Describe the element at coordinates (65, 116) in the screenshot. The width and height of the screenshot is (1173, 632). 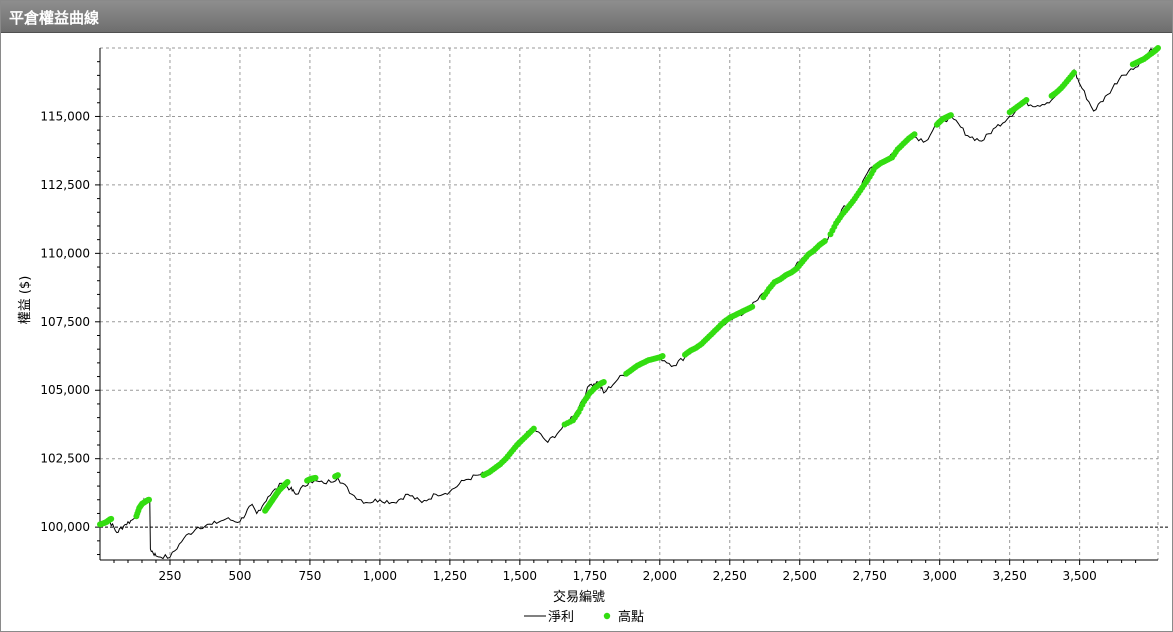
I see `y-tick-label: 115,000` at that location.